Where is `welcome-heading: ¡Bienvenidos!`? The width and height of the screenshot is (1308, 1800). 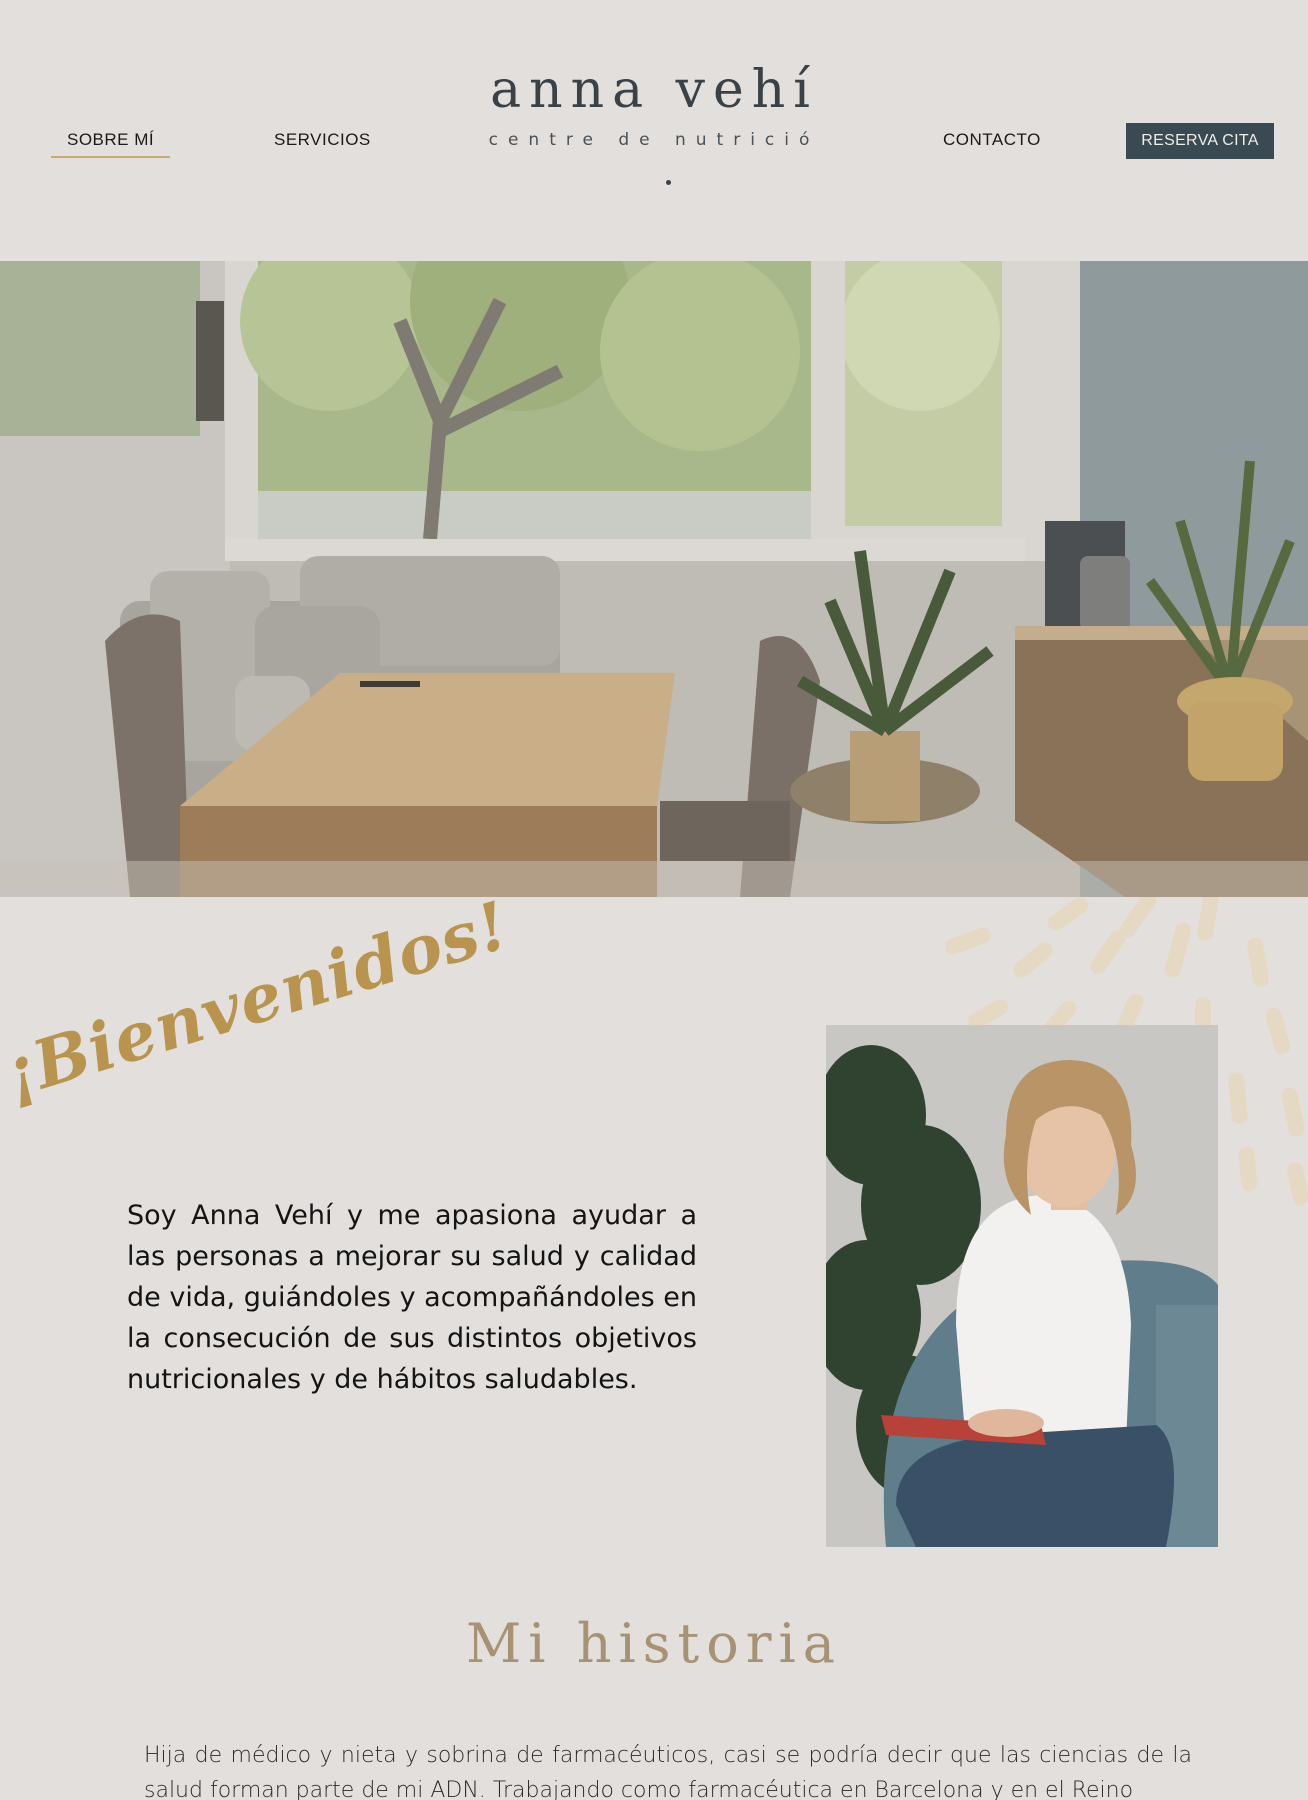 welcome-heading: ¡Bienvenidos! is located at coordinates (259, 999).